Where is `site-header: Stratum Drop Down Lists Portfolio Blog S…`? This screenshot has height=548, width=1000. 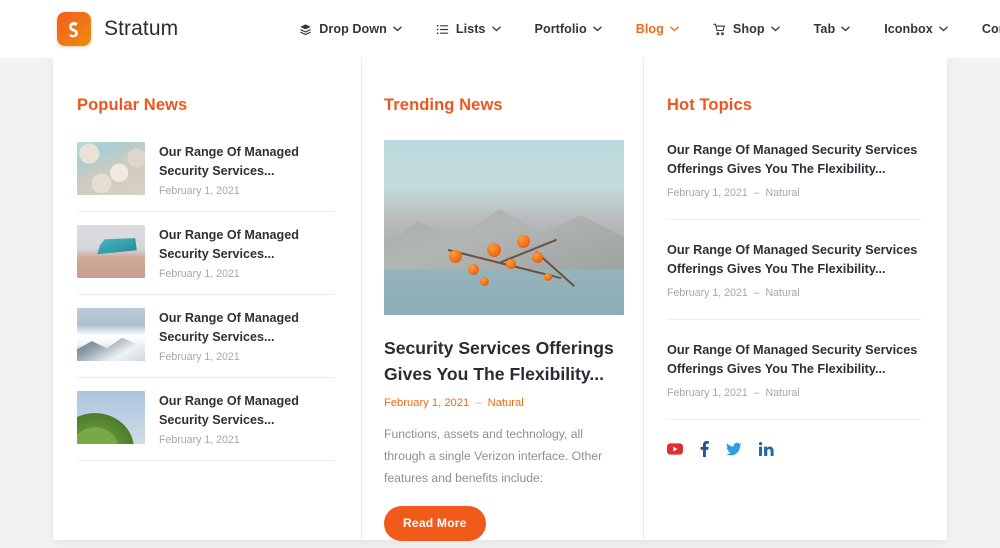 site-header: Stratum Drop Down Lists Portfolio Blog S… is located at coordinates (500, 29).